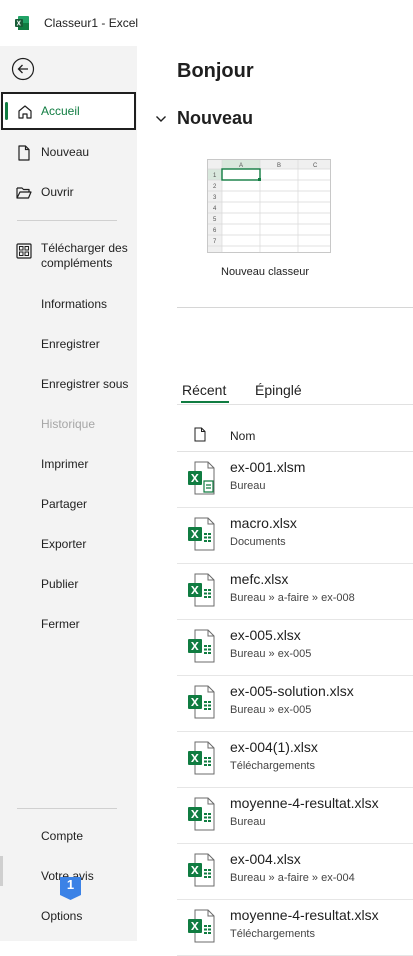 This screenshot has width=413, height=956. What do you see at coordinates (274, 747) in the screenshot?
I see `file-name: ex-004(1).xlsx` at bounding box center [274, 747].